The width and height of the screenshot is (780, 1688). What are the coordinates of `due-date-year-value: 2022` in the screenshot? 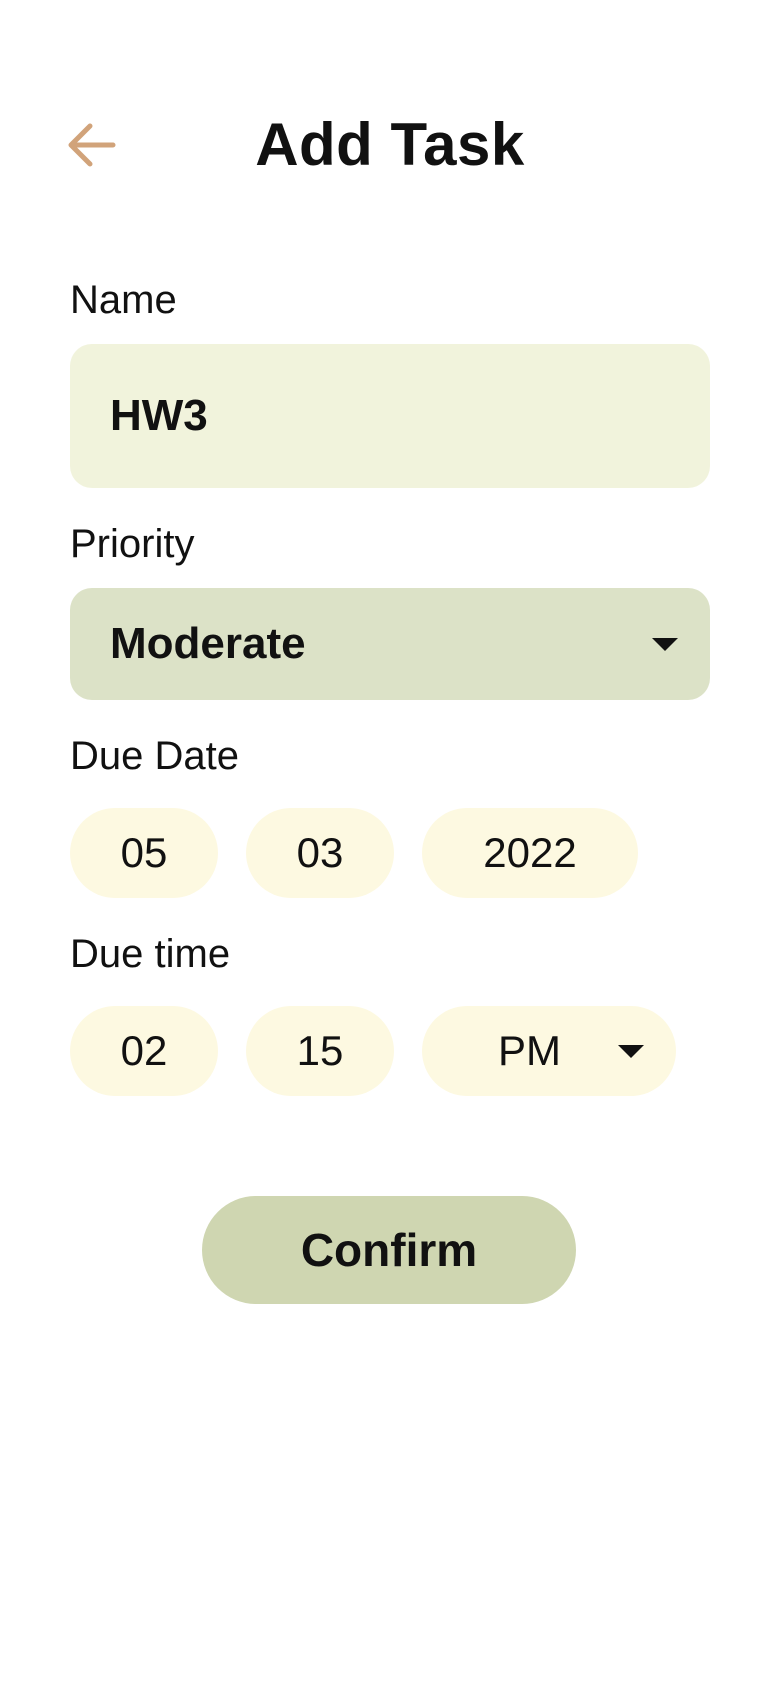 It's located at (530, 852).